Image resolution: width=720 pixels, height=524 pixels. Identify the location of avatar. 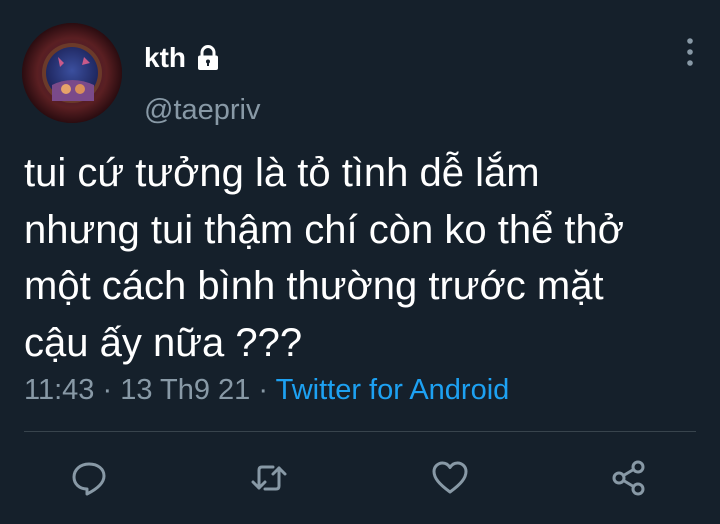
(72, 73).